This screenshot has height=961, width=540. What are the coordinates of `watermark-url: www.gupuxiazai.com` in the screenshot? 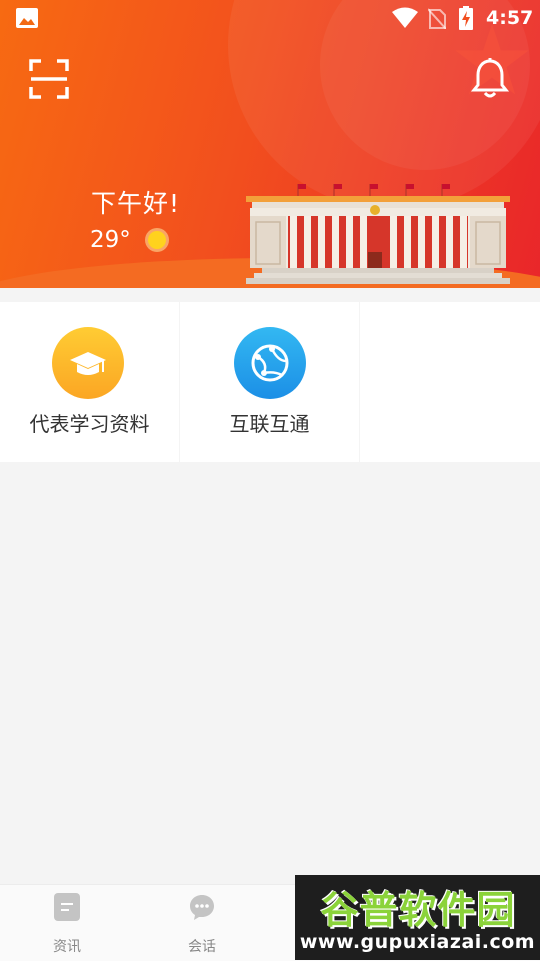 It's located at (417, 942).